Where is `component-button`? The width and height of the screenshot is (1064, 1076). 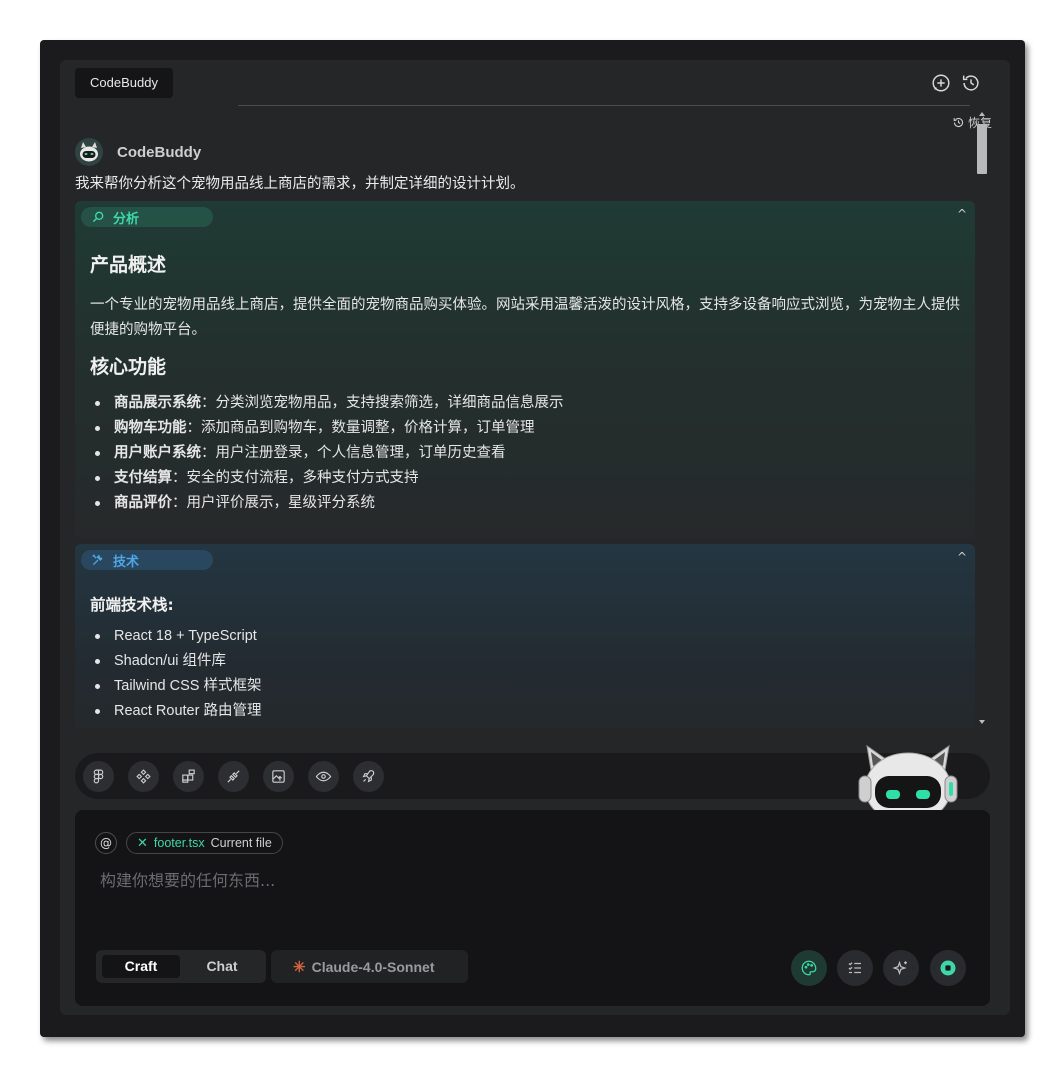 component-button is located at coordinates (143, 776).